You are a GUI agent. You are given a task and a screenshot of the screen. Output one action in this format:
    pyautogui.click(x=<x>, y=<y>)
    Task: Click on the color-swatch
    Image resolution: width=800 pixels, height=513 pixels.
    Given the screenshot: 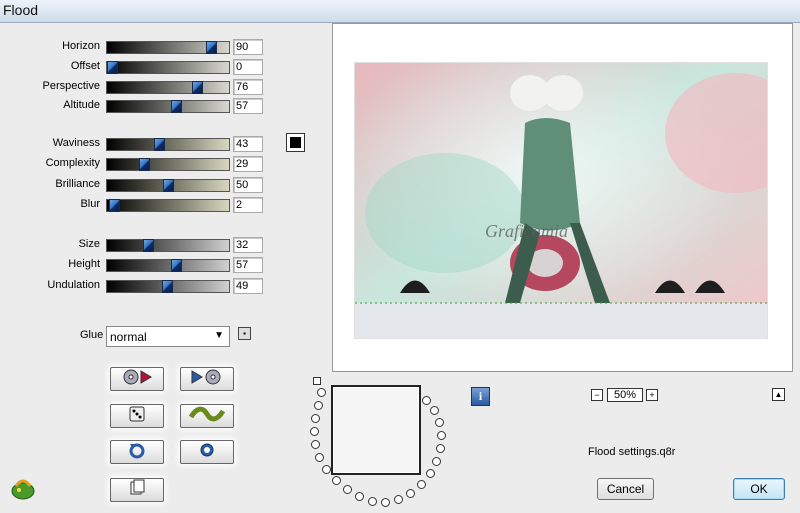 What is the action you would take?
    pyautogui.click(x=295, y=142)
    